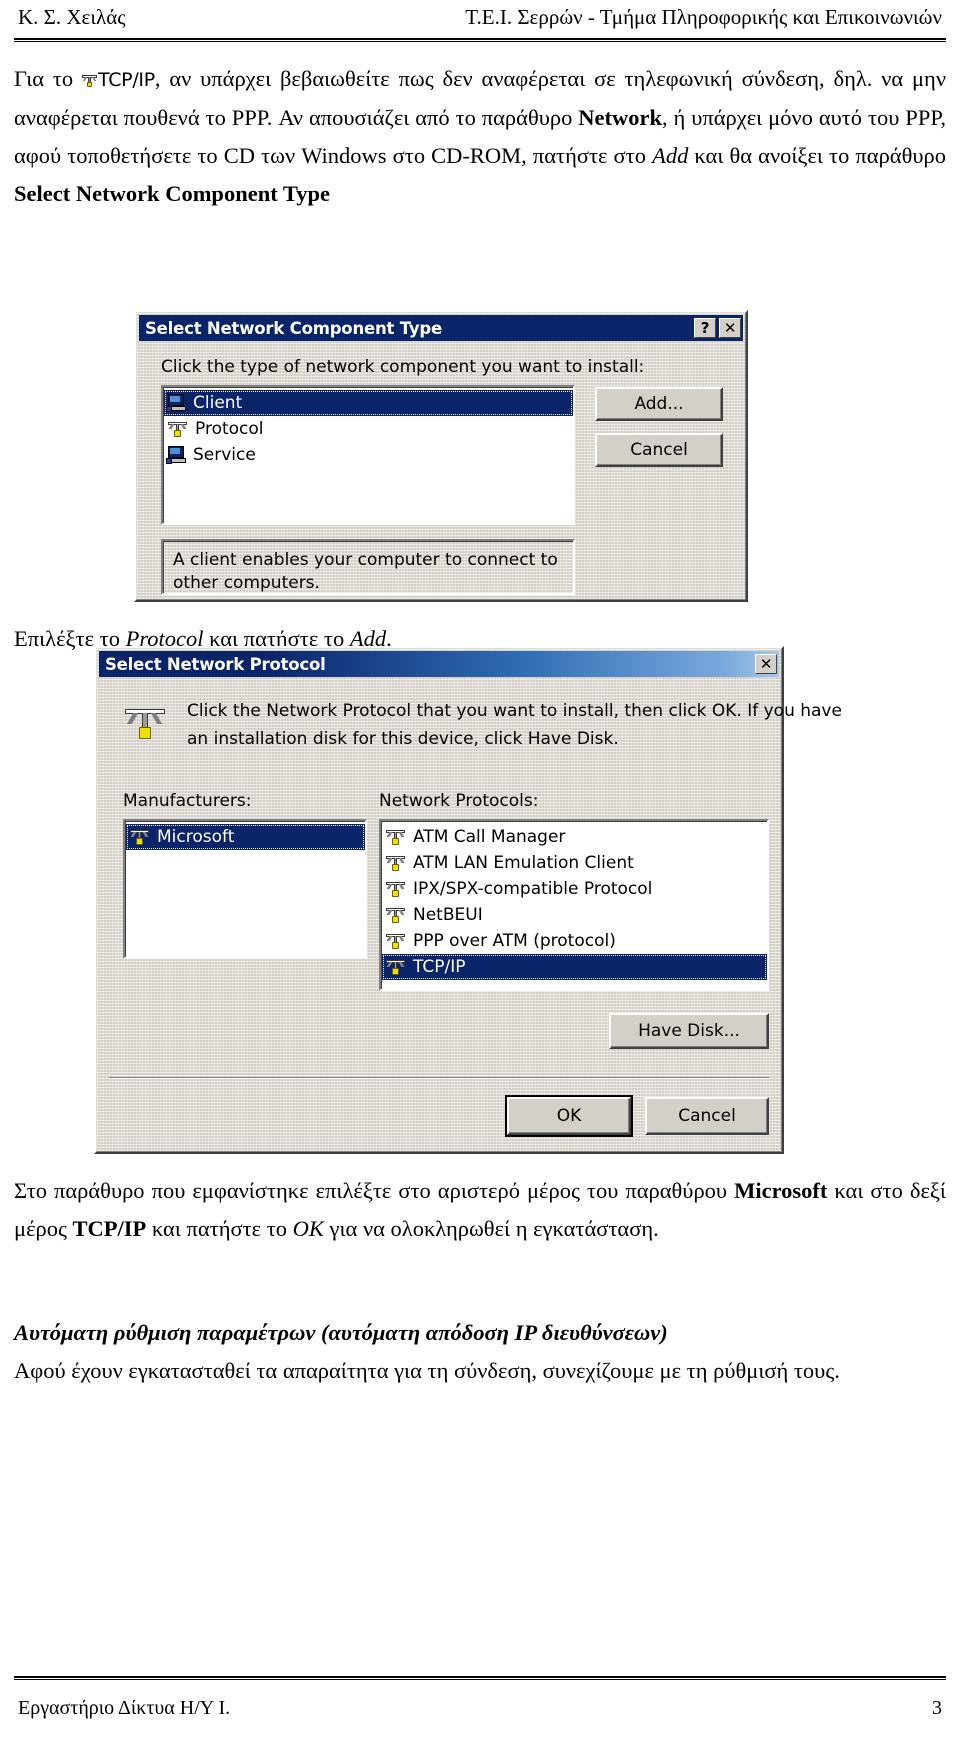 This screenshot has width=960, height=1742. I want to click on list-item-label: PPP over ATM (protocol), so click(514, 941).